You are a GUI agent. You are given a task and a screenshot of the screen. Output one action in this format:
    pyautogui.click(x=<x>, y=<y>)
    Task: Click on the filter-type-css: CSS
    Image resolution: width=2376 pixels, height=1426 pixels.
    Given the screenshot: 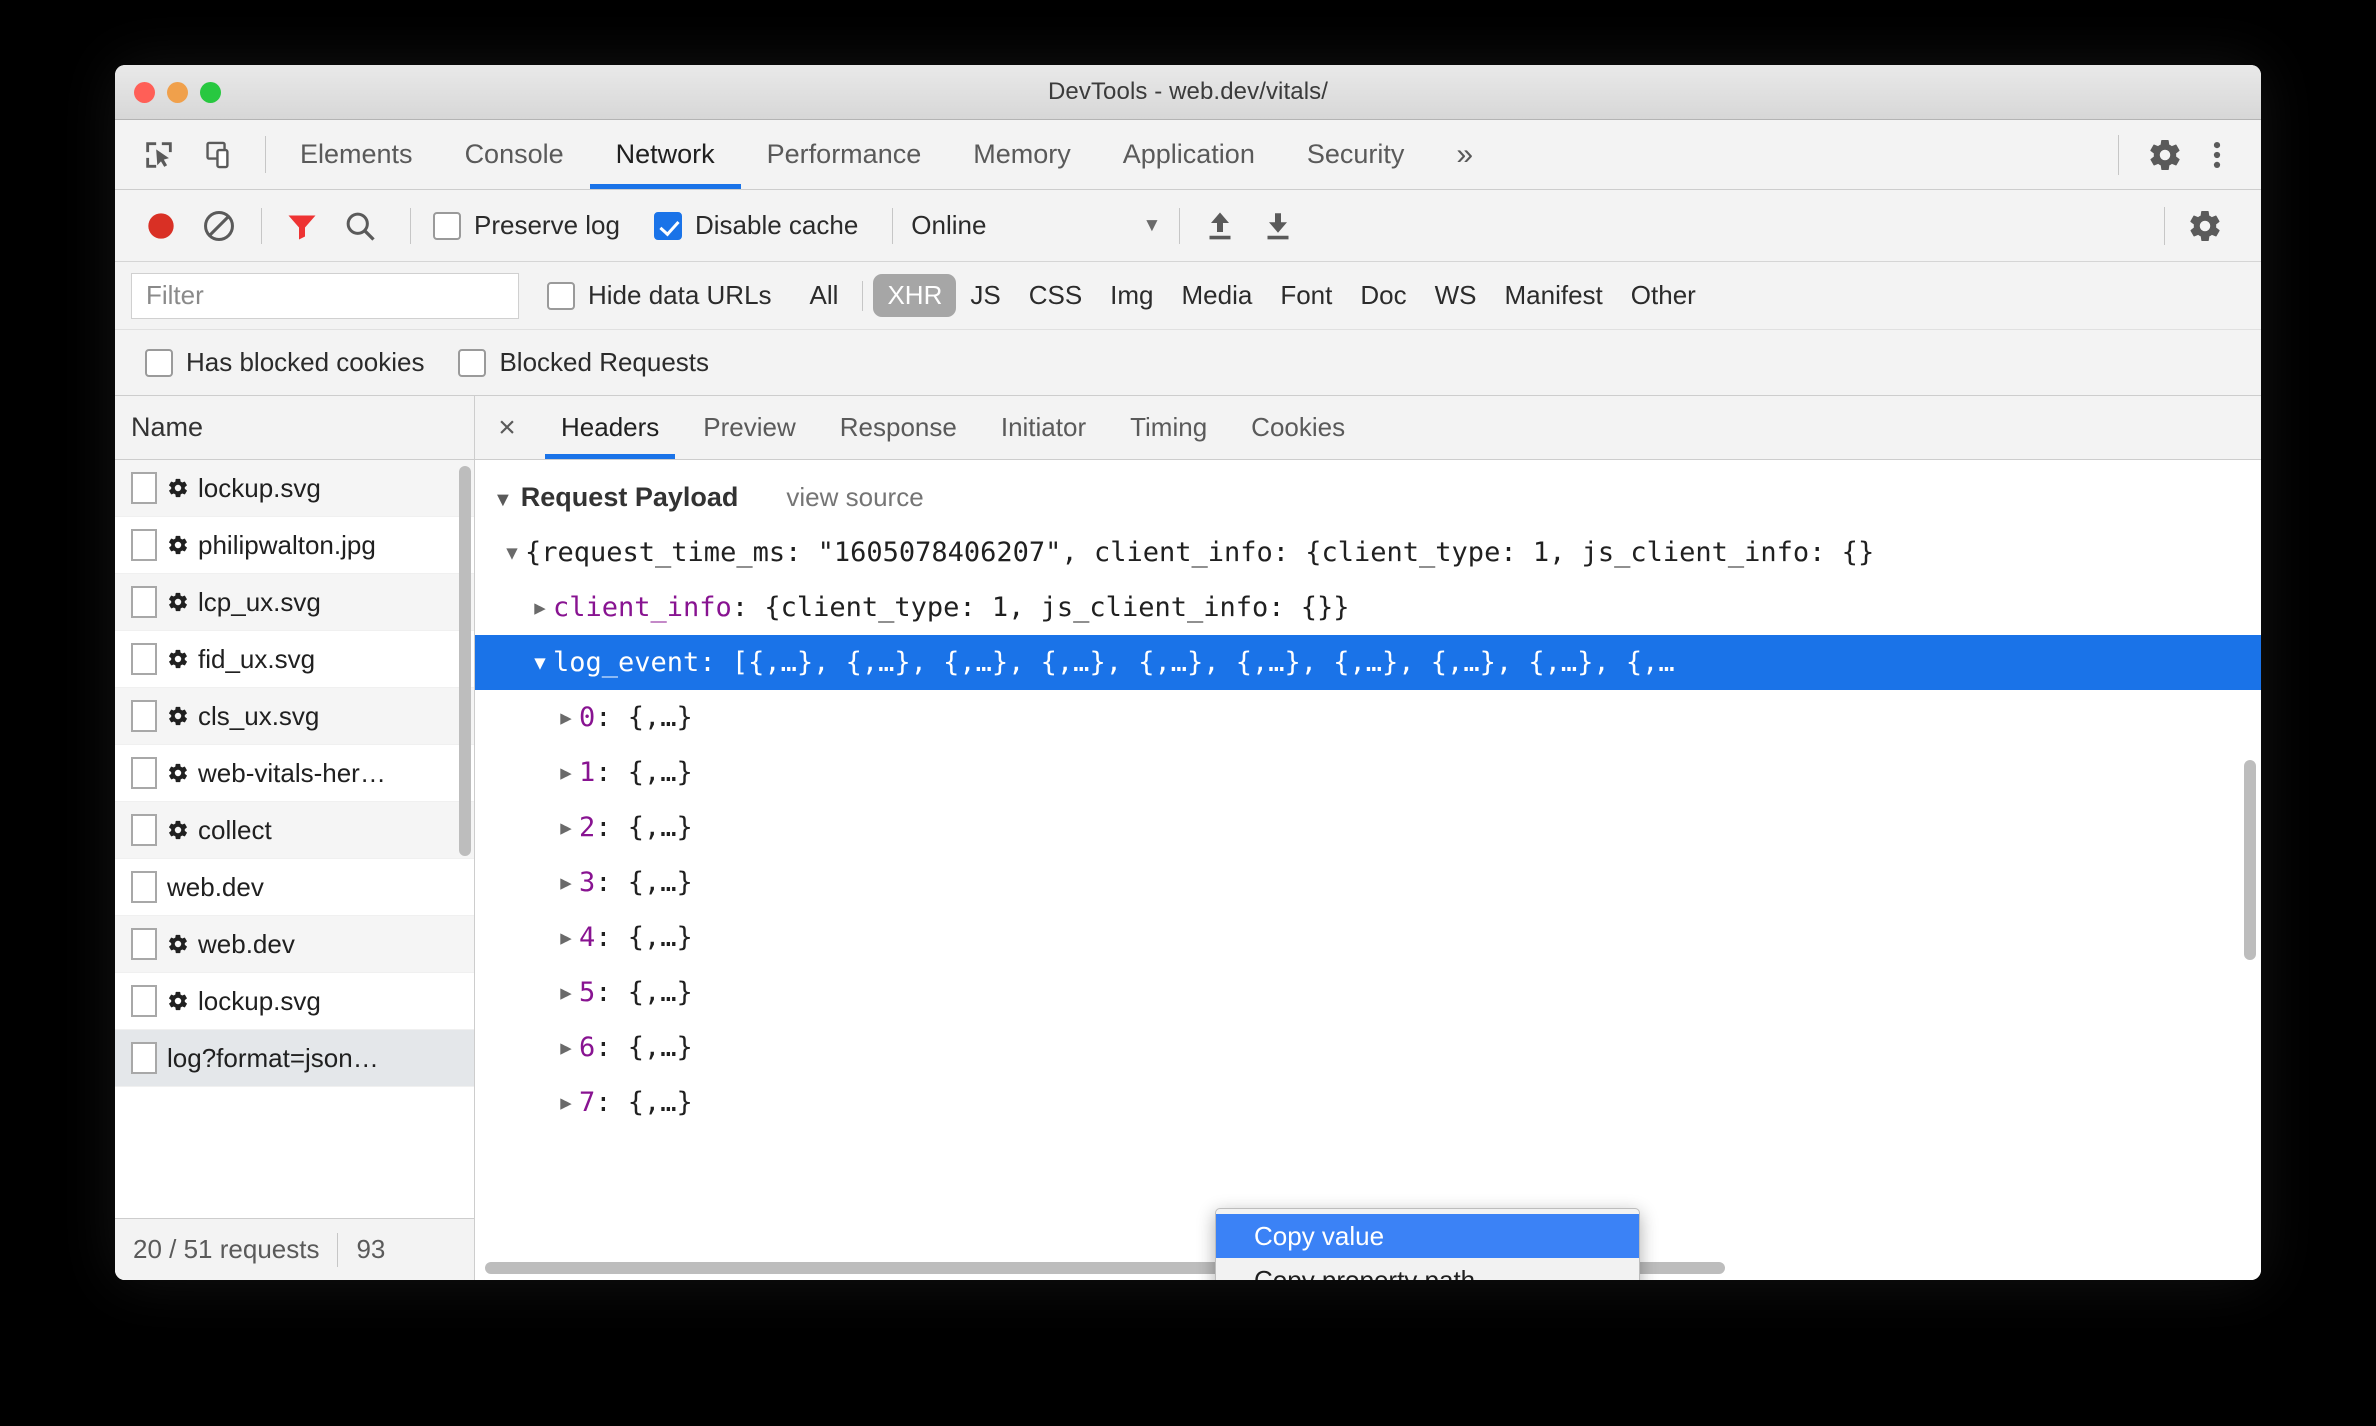 What is the action you would take?
    pyautogui.click(x=1055, y=295)
    